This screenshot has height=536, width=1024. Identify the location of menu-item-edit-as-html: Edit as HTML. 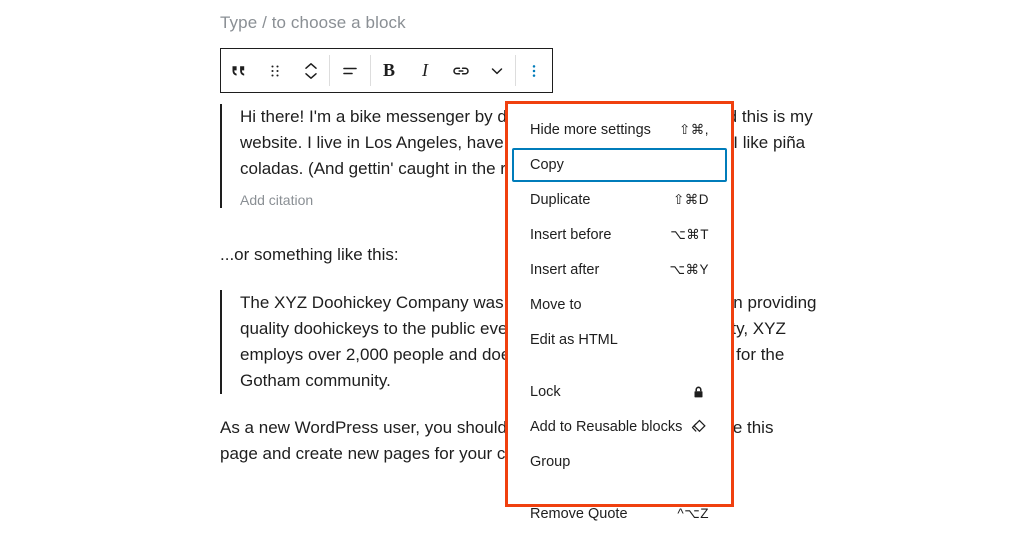
(619, 340).